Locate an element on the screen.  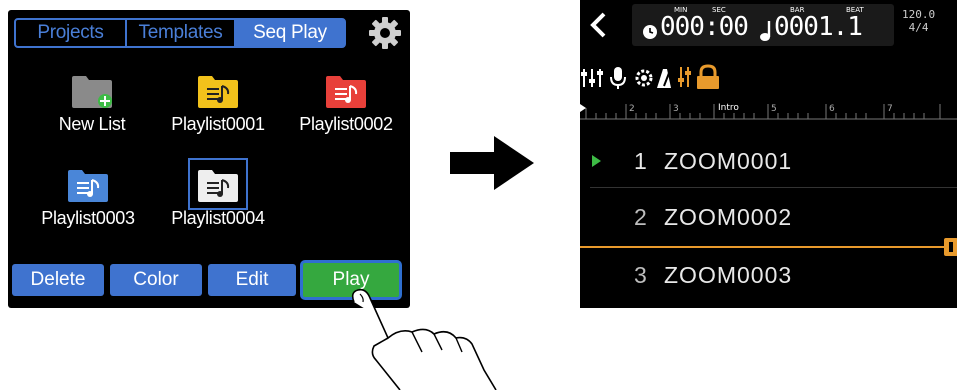
item-label: Playlist0003 is located at coordinates (88, 218).